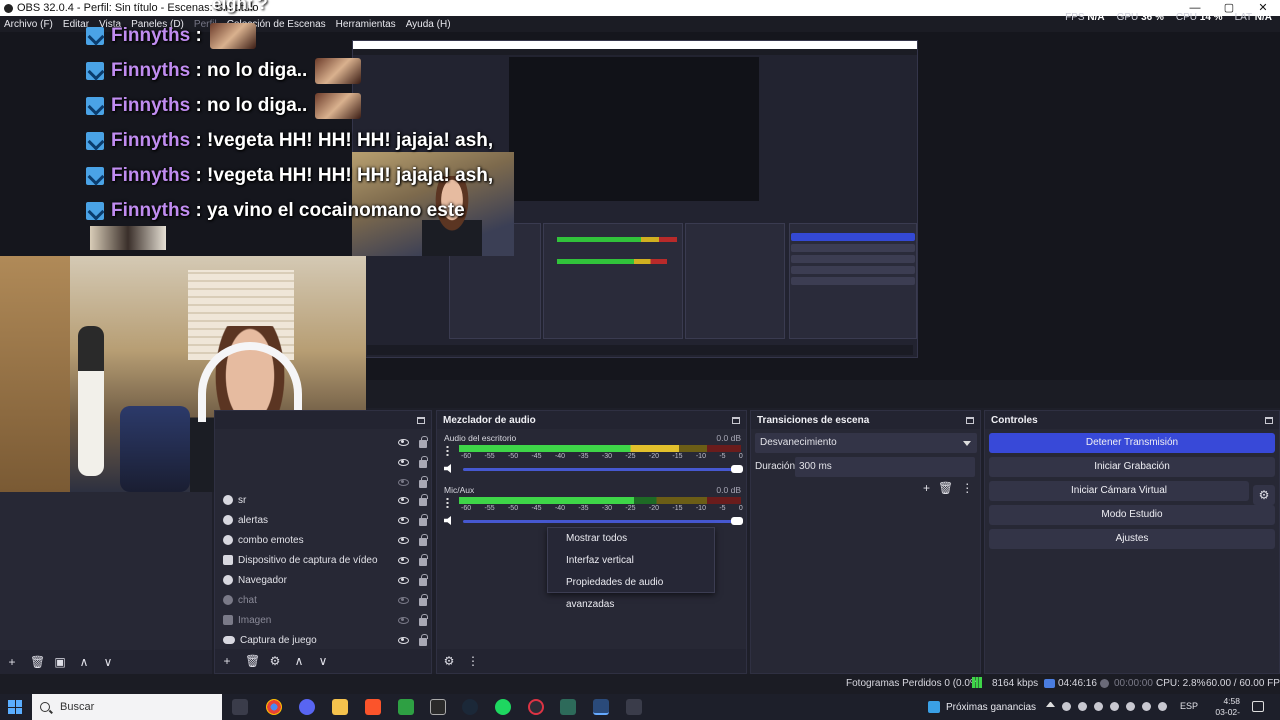 Image resolution: width=1280 pixels, height=720 pixels. What do you see at coordinates (325, 620) in the screenshot?
I see `source-row-imagen: Imagen` at bounding box center [325, 620].